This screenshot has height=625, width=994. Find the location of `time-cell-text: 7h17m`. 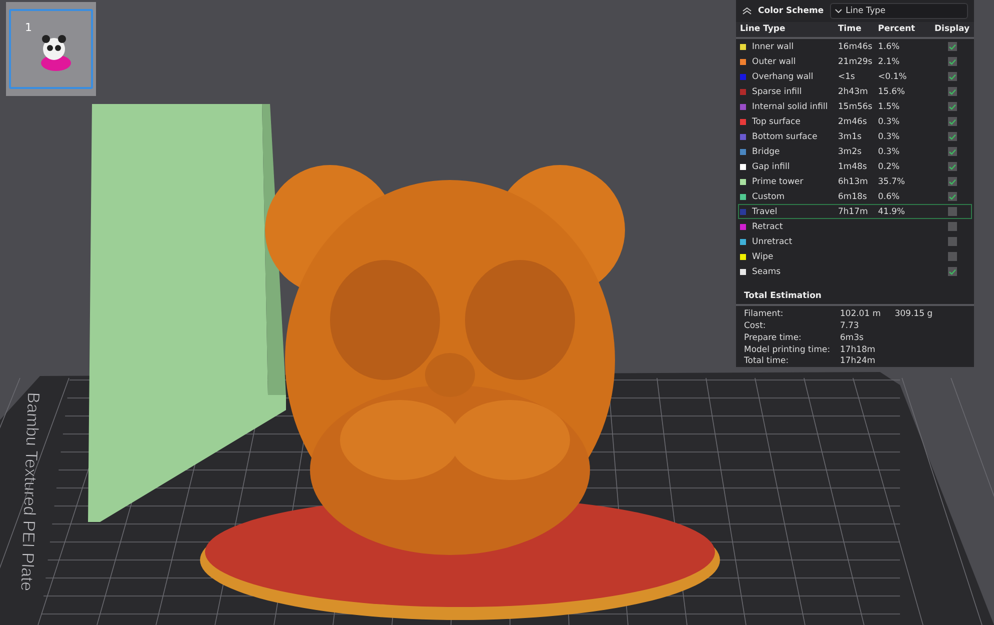

time-cell-text: 7h17m is located at coordinates (853, 211).